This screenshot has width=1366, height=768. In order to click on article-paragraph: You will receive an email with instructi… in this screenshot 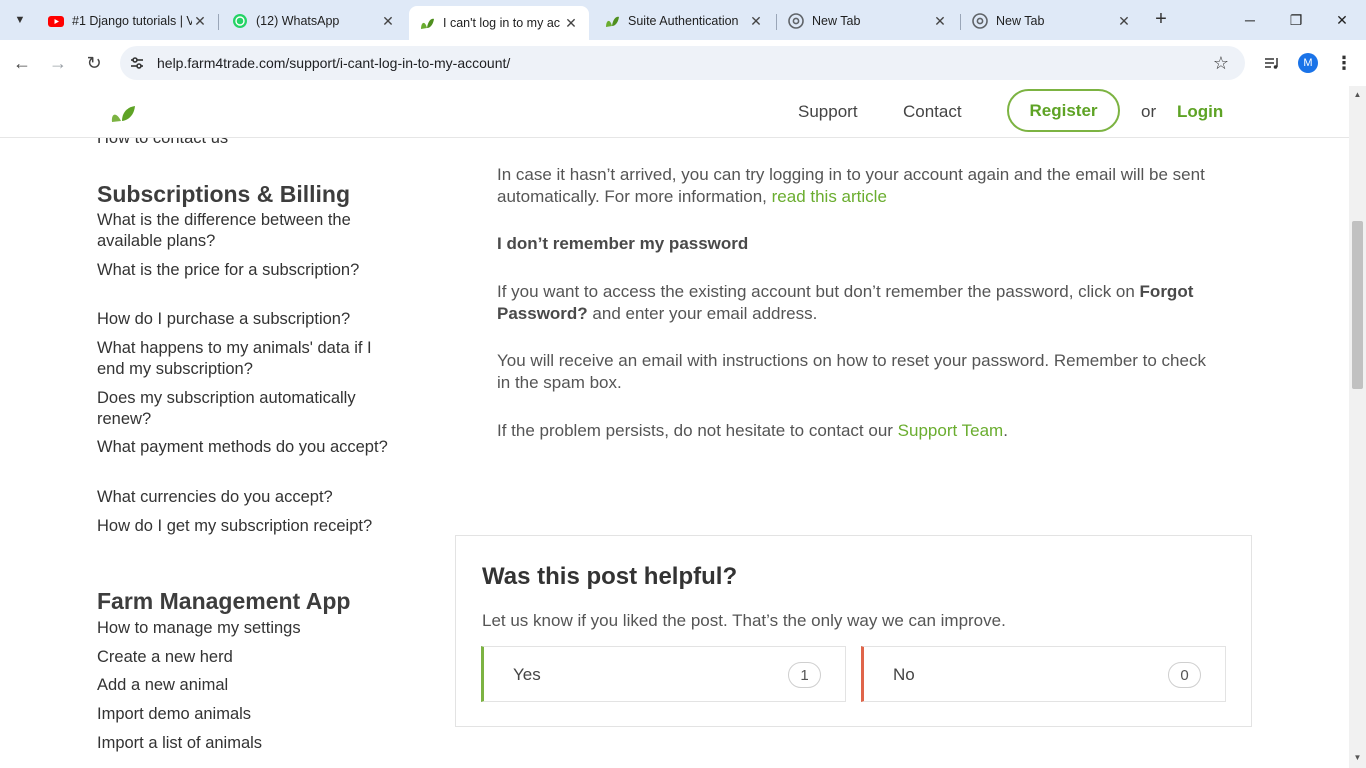, I will do `click(851, 371)`.